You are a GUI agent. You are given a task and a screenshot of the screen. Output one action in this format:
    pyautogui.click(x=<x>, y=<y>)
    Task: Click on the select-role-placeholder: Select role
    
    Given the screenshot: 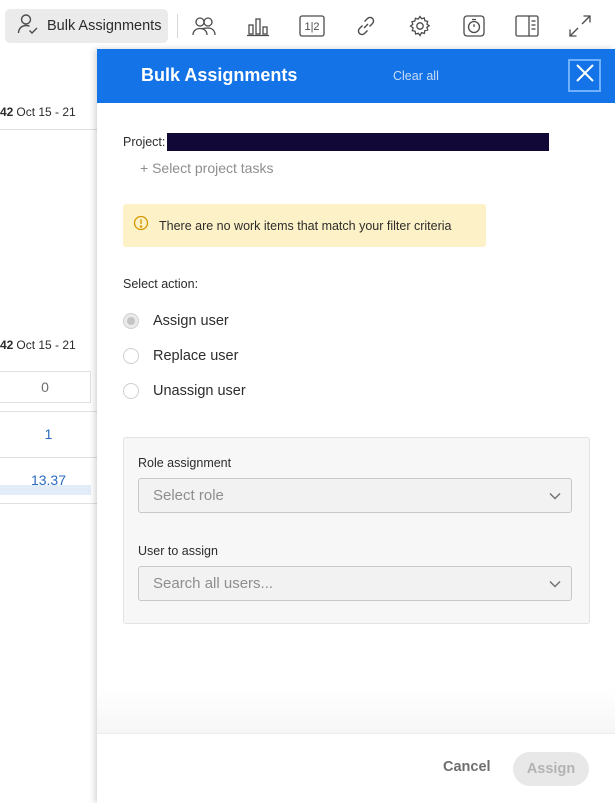 What is the action you would take?
    pyautogui.click(x=188, y=495)
    